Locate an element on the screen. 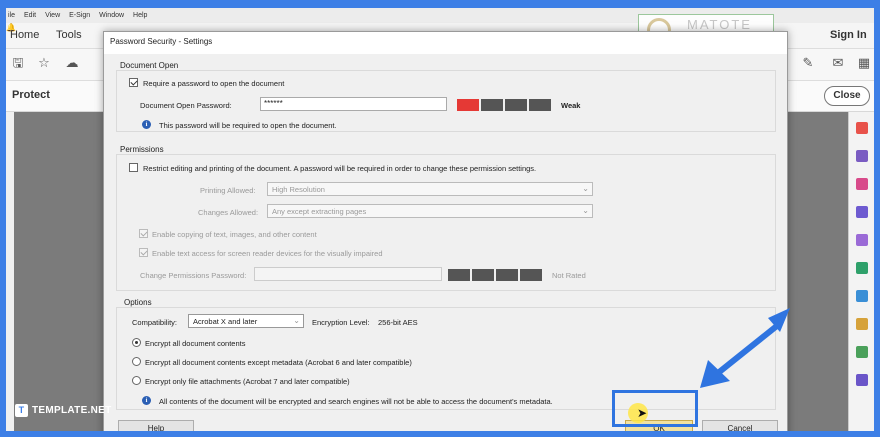  dialog-titlebar: Password Security - Settings is located at coordinates (445, 43).